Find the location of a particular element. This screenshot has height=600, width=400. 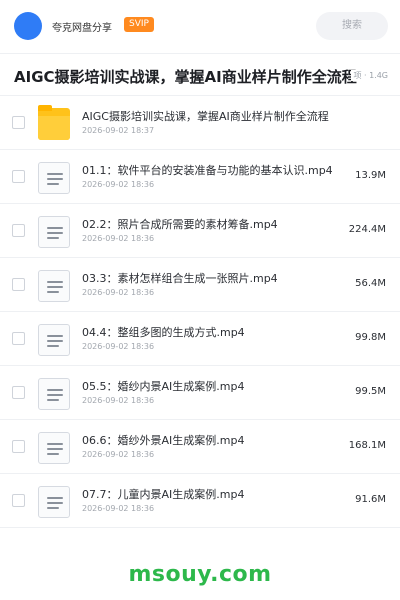

item-size: 13.9M is located at coordinates (370, 175).